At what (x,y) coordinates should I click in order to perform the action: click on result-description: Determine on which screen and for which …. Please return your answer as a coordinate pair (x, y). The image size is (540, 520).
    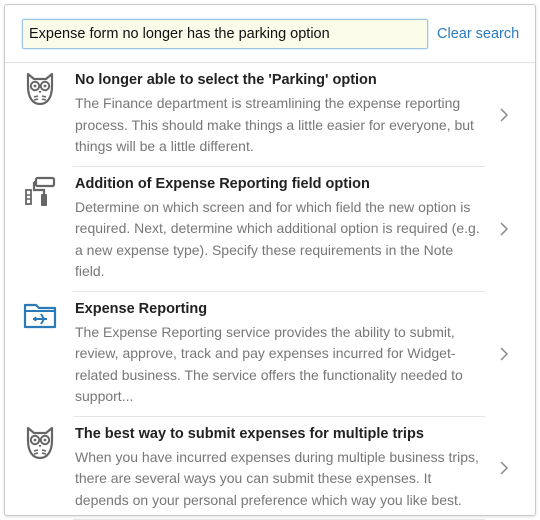
    Looking at the image, I should click on (277, 239).